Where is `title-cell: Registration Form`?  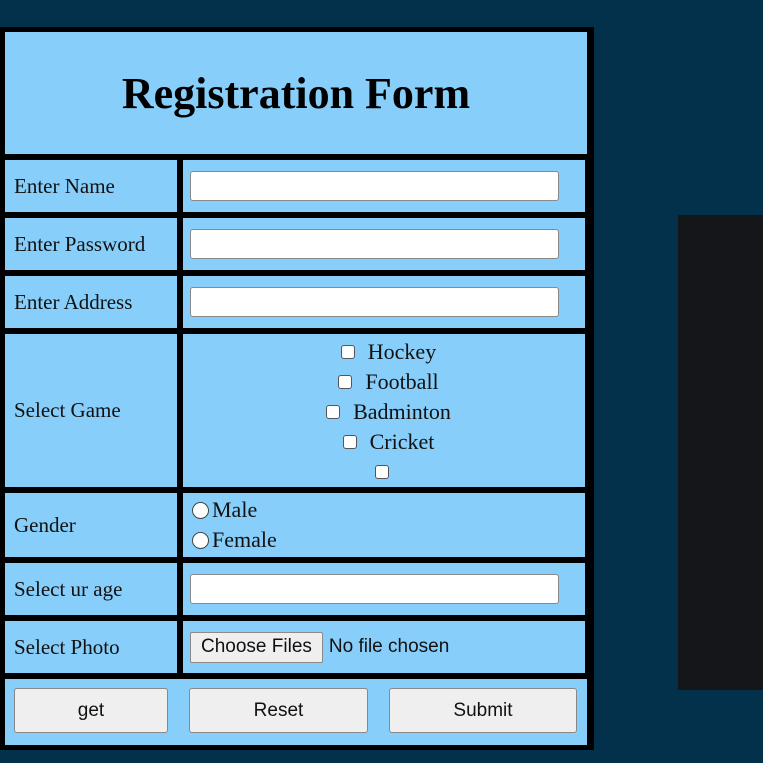 title-cell: Registration Form is located at coordinates (296, 93).